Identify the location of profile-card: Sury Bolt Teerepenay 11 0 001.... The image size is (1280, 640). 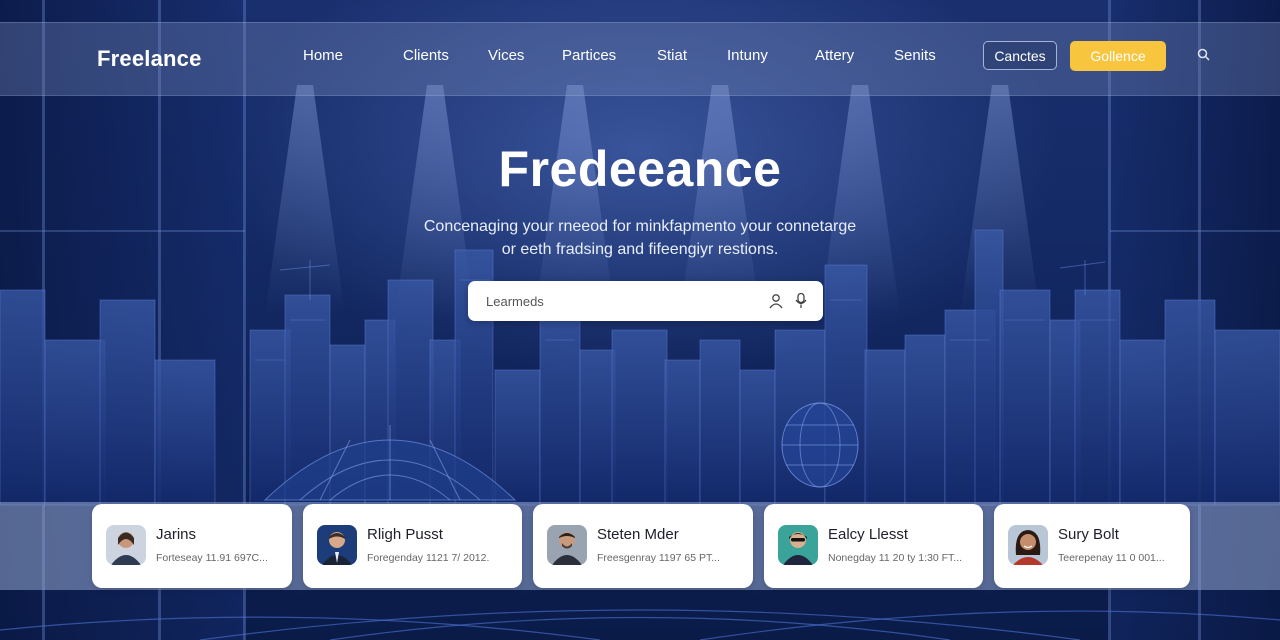
(1092, 546).